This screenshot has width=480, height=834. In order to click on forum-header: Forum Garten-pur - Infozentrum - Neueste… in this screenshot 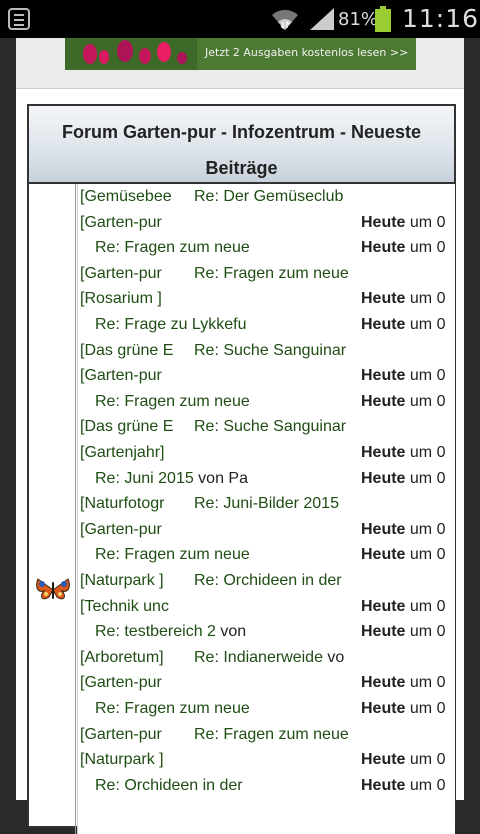, I will do `click(241, 145)`.